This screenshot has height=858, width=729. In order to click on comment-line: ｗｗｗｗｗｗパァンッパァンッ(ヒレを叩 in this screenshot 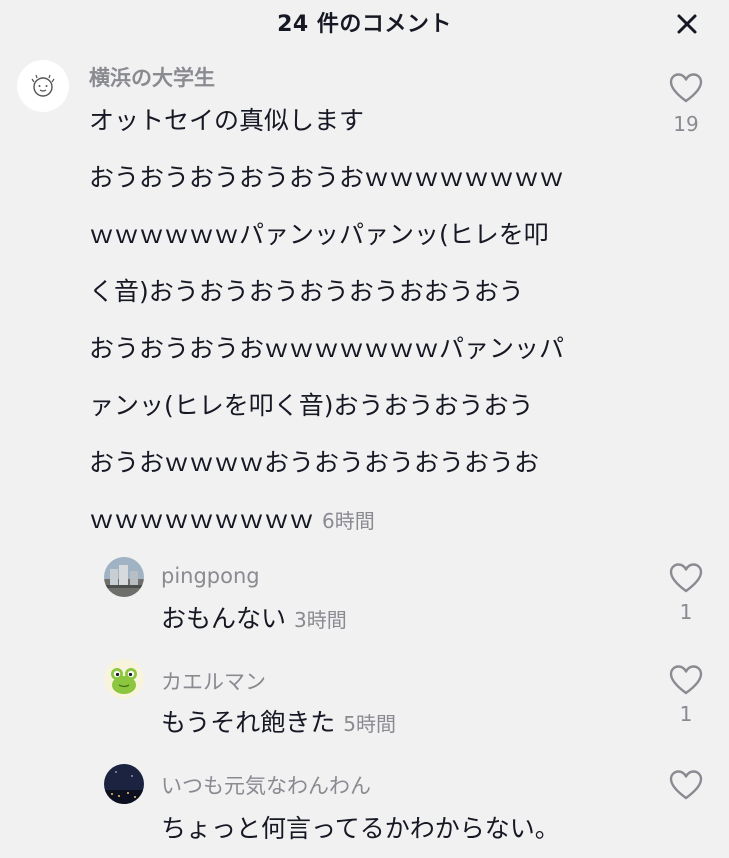, I will do `click(319, 234)`.